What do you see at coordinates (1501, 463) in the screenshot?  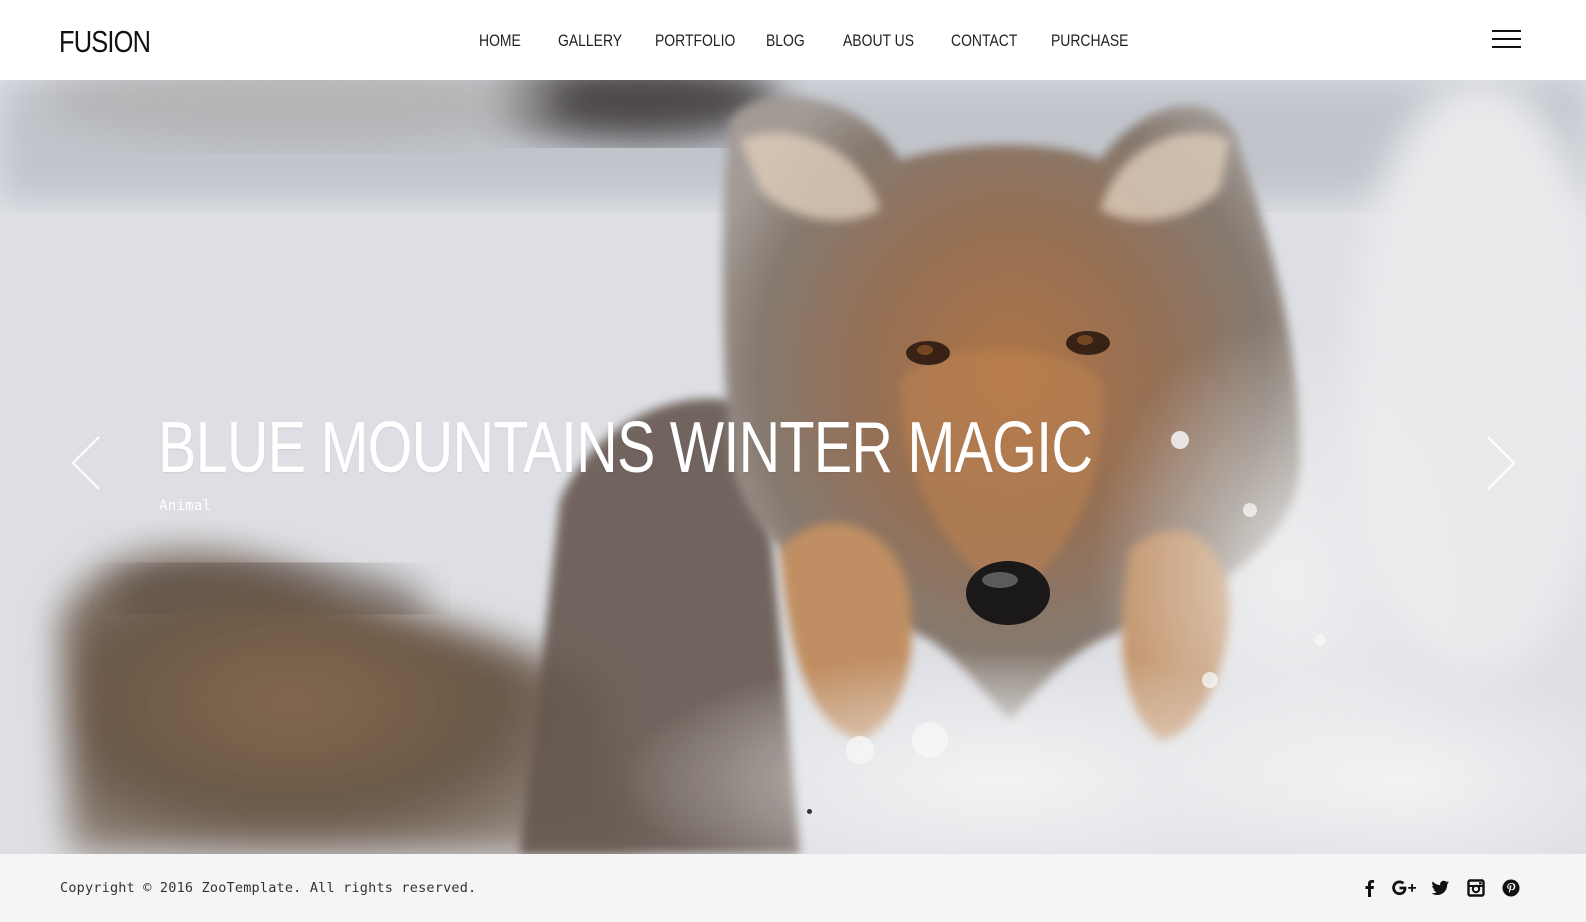 I see `chevron-right-icon` at bounding box center [1501, 463].